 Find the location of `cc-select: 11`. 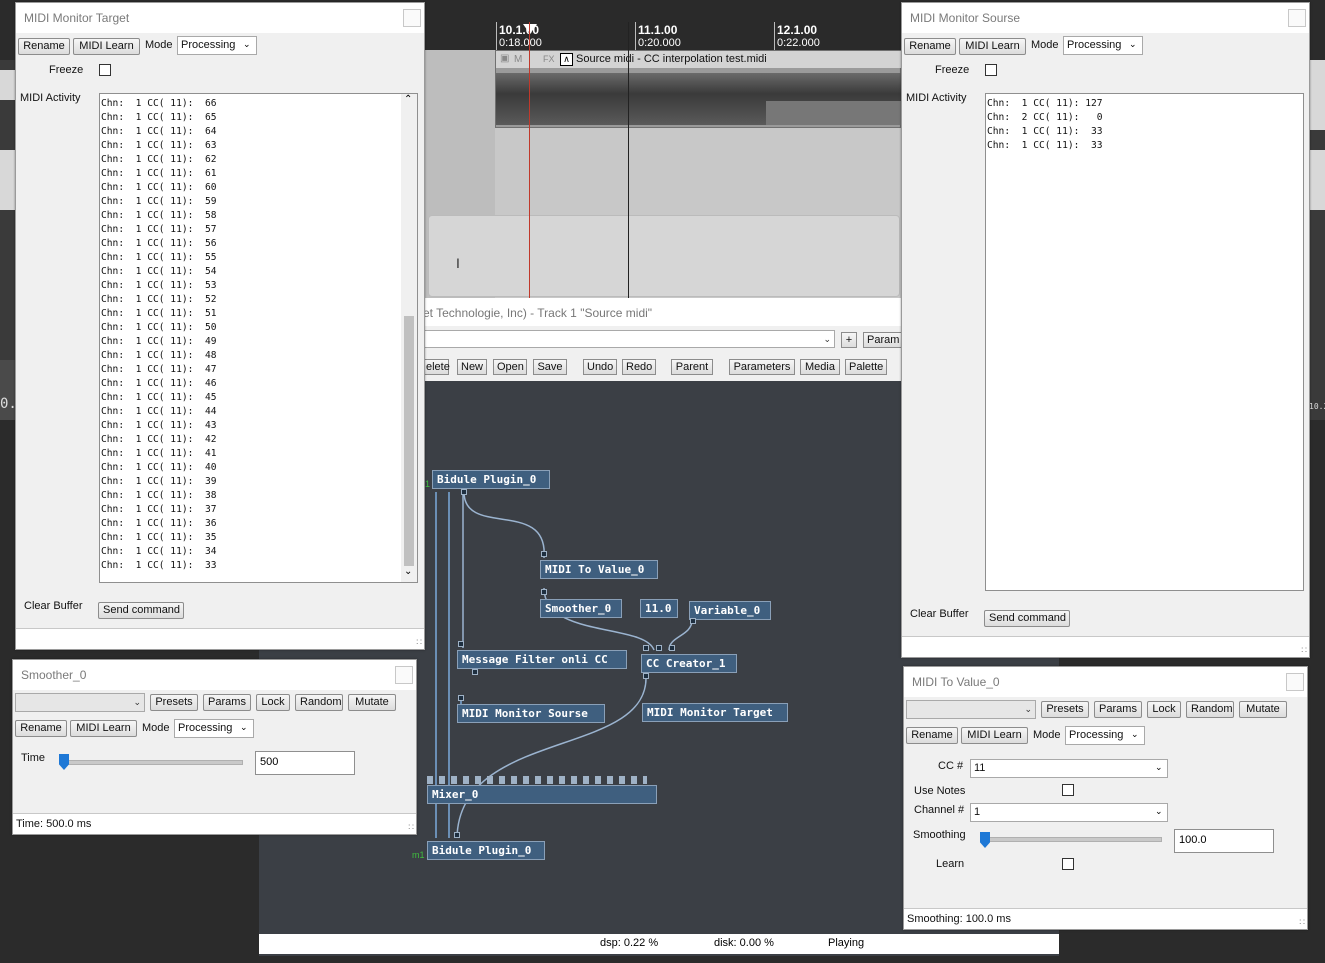

cc-select: 11 is located at coordinates (1069, 768).